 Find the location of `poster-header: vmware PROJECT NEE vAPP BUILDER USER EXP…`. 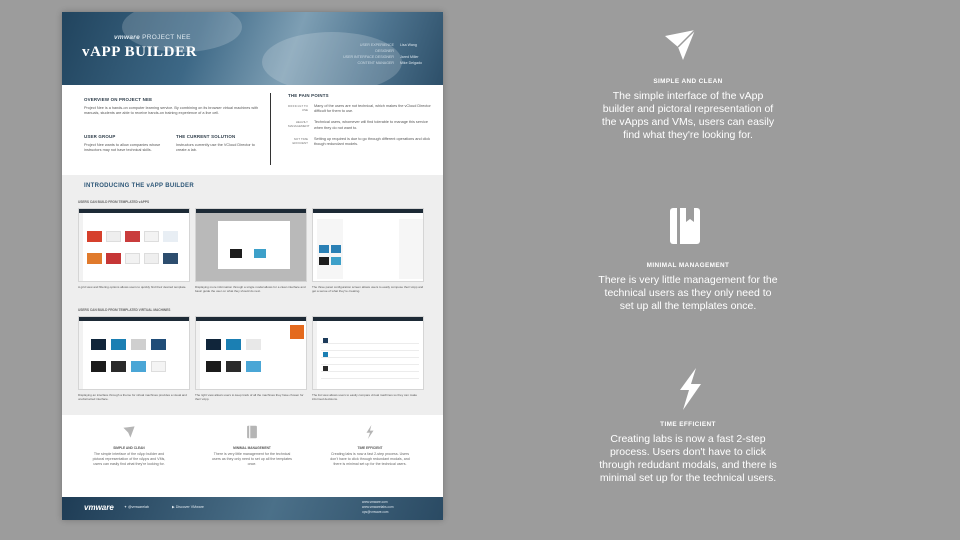

poster-header: vmware PROJECT NEE vAPP BUILDER USER EXP… is located at coordinates (252, 52).